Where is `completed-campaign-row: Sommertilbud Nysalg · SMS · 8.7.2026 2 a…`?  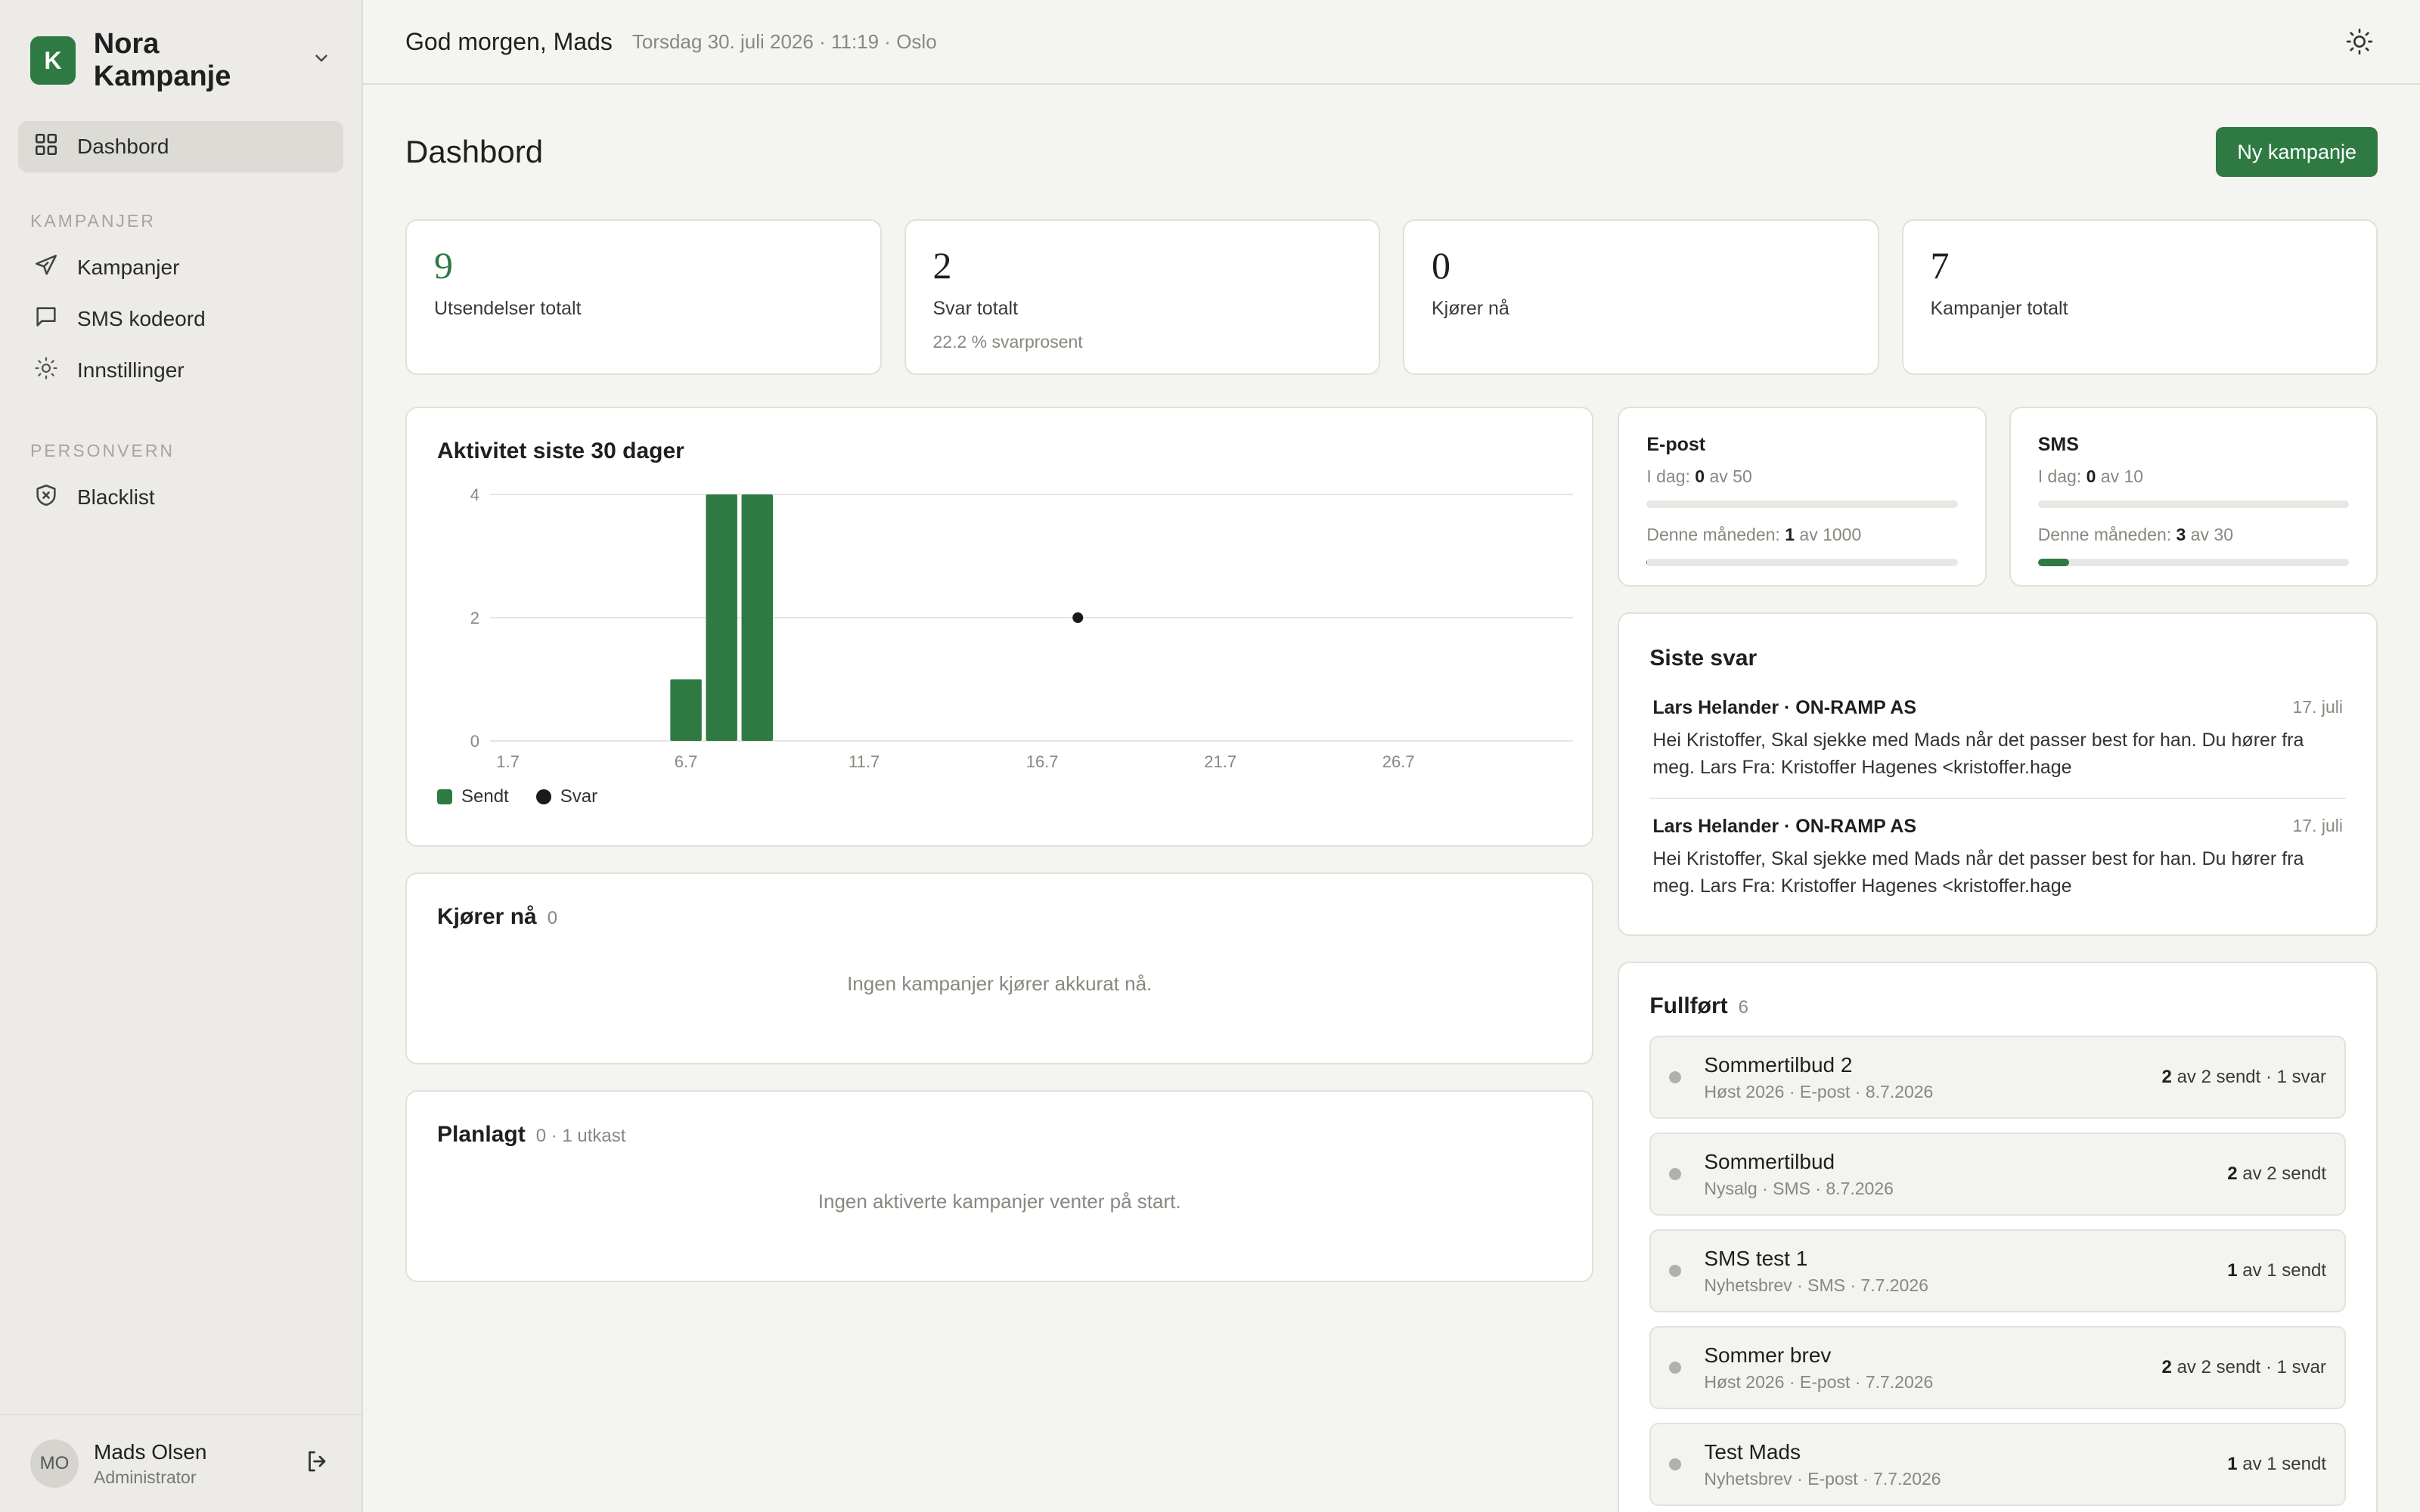 completed-campaign-row: Sommertilbud Nysalg · SMS · 8.7.2026 2 a… is located at coordinates (1998, 1174).